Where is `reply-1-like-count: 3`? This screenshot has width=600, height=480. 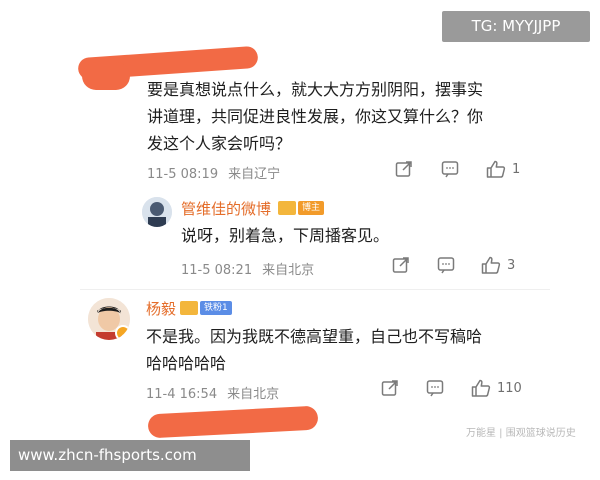
reply-1-like-count: 3 is located at coordinates (511, 265).